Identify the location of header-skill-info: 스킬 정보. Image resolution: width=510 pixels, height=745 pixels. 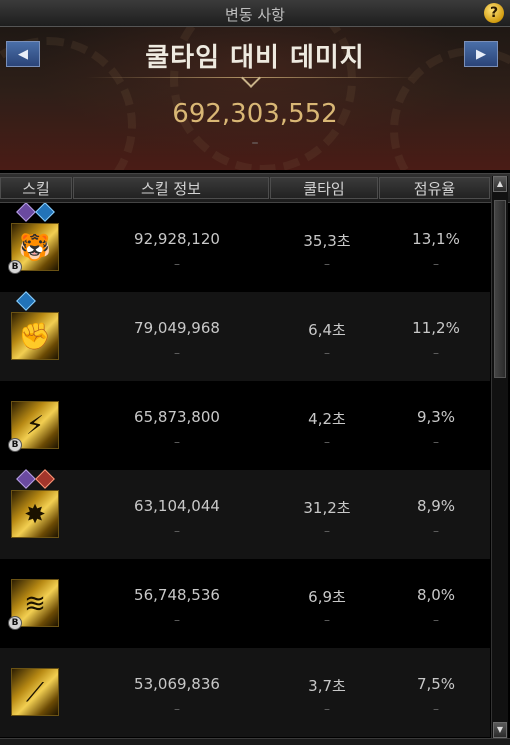
(171, 188).